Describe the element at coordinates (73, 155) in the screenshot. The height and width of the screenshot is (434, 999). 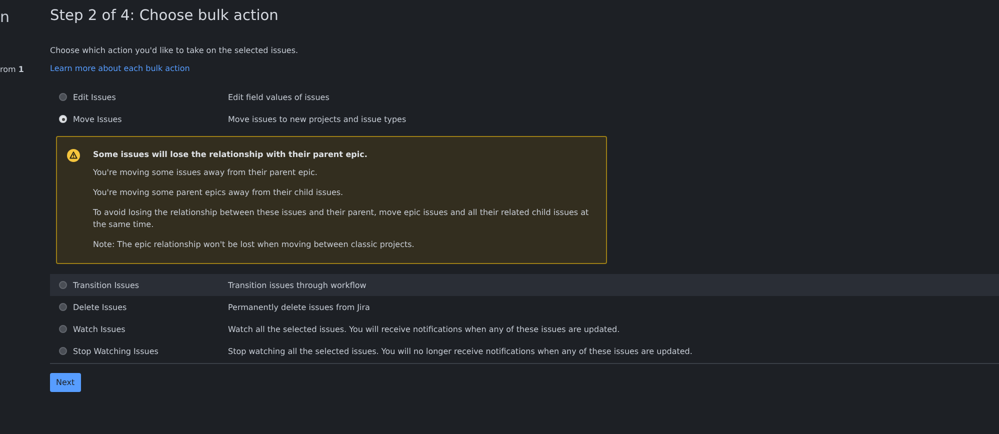
I see `warning-icon` at that location.